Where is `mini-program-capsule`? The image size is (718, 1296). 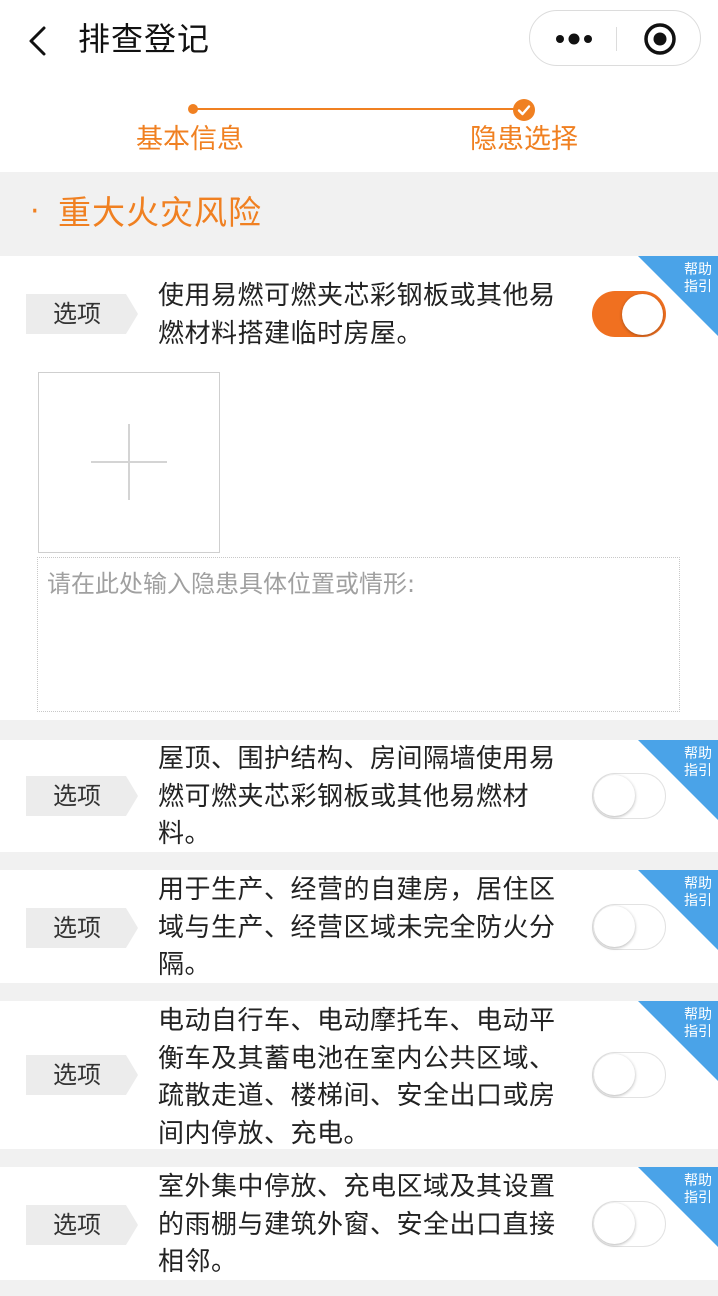
mini-program-capsule is located at coordinates (615, 38).